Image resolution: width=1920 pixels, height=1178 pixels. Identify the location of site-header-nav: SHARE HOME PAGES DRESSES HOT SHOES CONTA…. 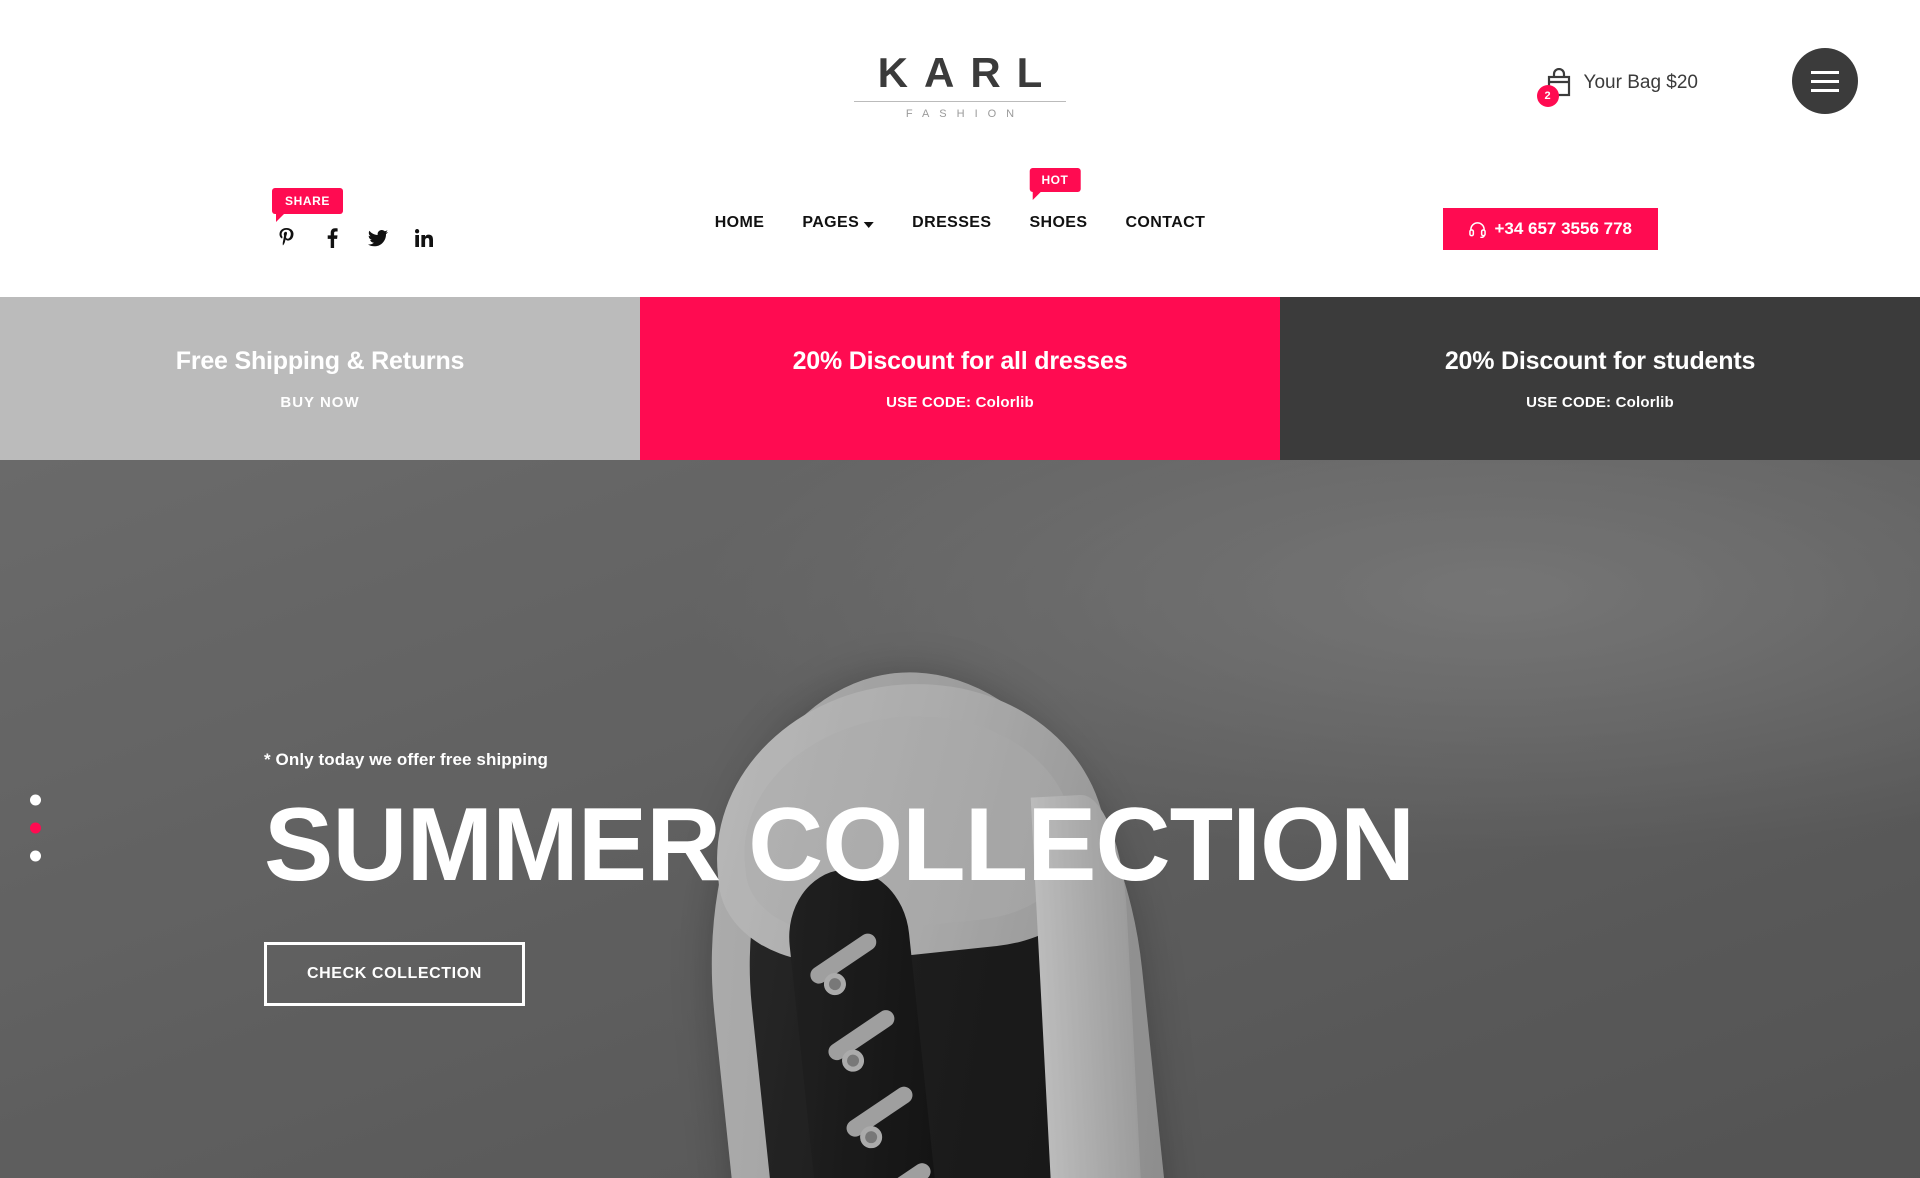
(960, 224).